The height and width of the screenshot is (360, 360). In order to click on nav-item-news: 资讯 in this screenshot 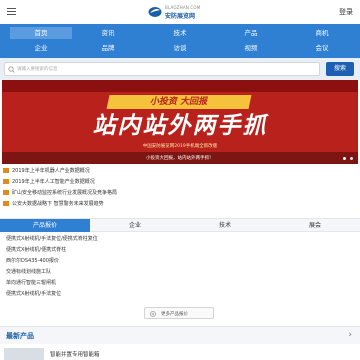, I will do `click(108, 33)`.